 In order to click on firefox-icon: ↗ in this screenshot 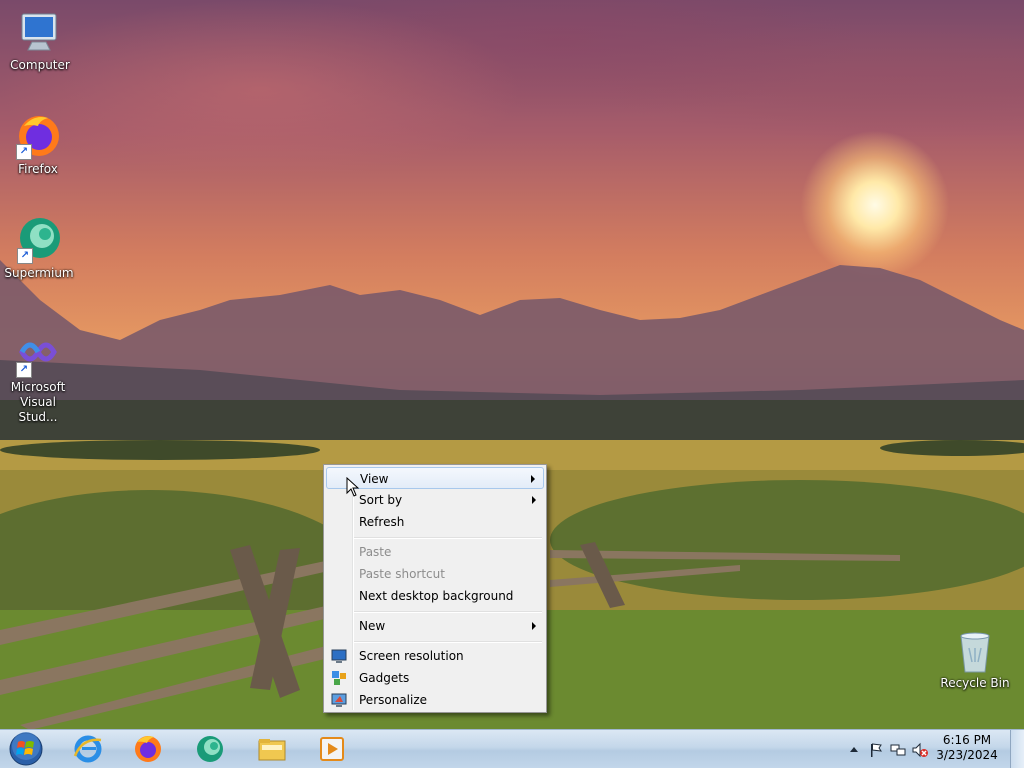, I will do `click(38, 136)`.